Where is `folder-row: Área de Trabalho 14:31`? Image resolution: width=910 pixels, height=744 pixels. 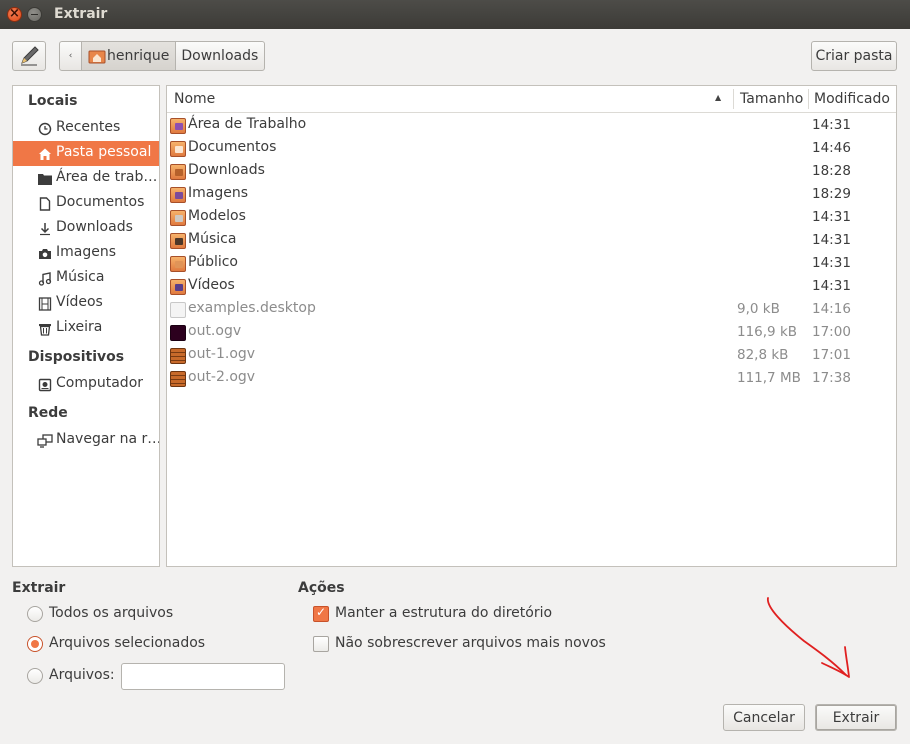 folder-row: Área de Trabalho 14:31 is located at coordinates (531, 125).